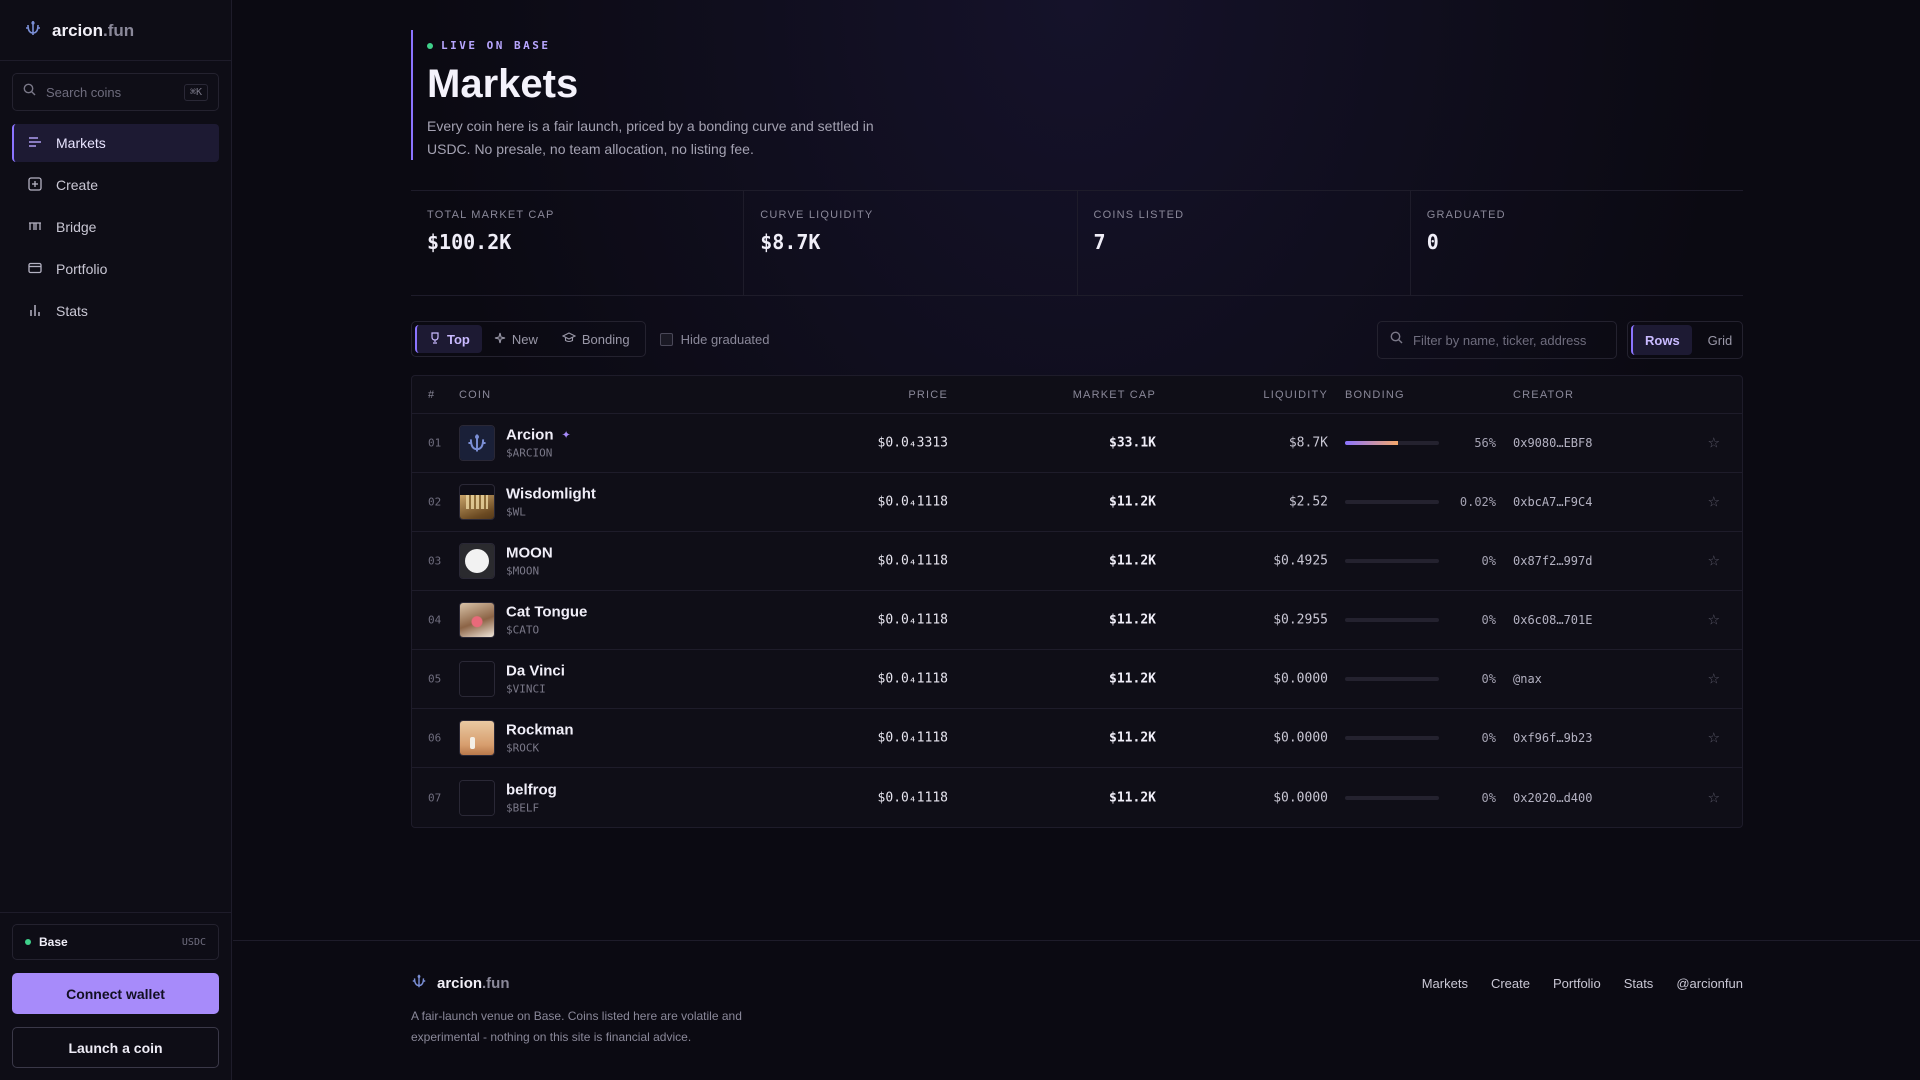 The image size is (1920, 1080). Describe the element at coordinates (93, 30) in the screenshot. I see `brand-name: arcion.fun` at that location.